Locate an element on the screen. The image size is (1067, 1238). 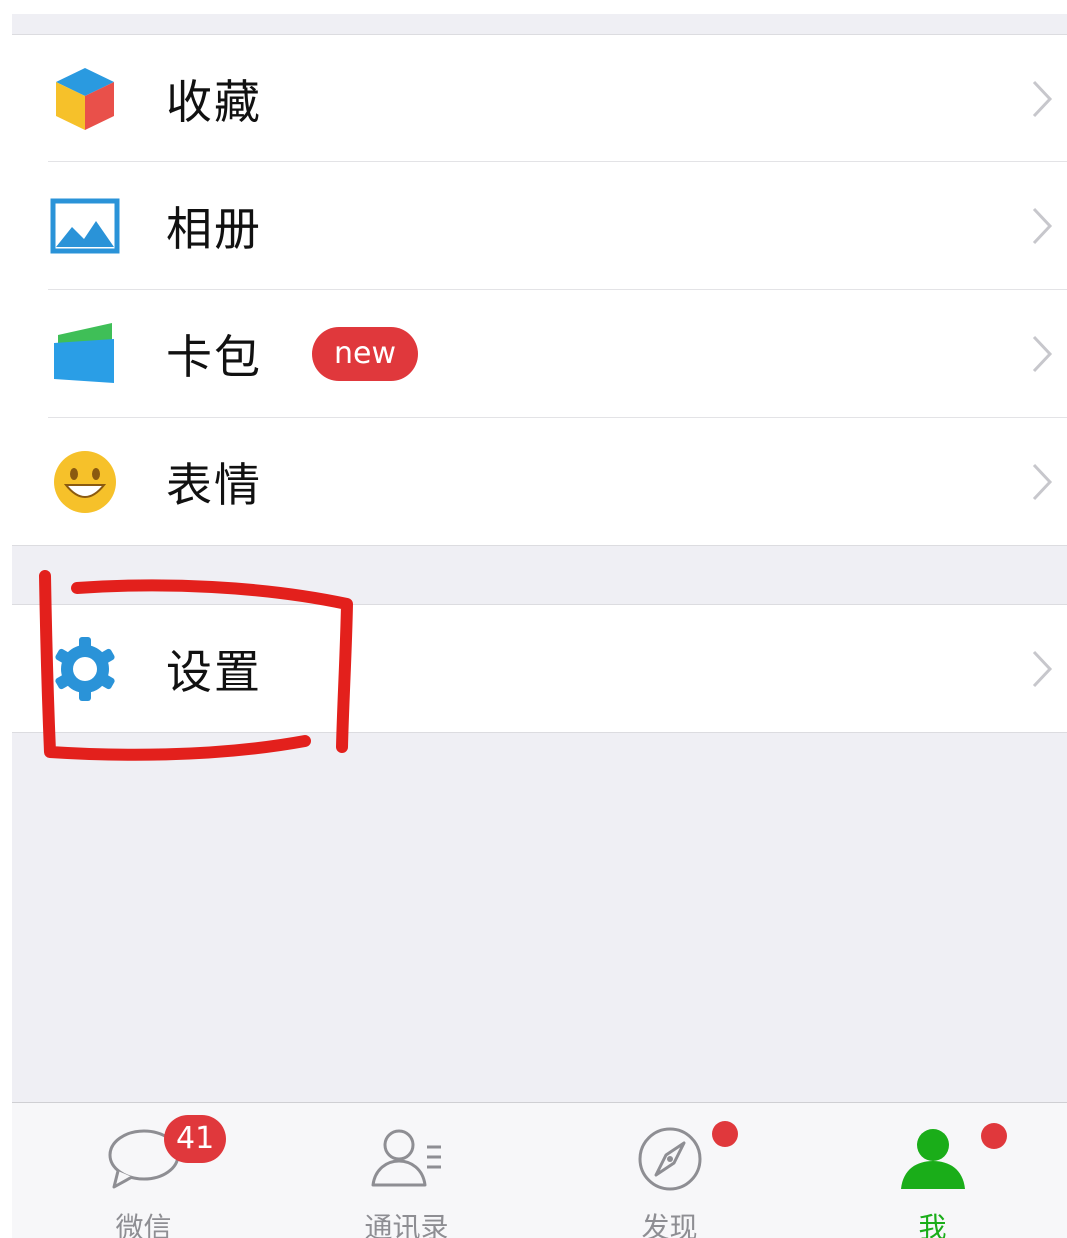
gear-icon is located at coordinates (85, 668).